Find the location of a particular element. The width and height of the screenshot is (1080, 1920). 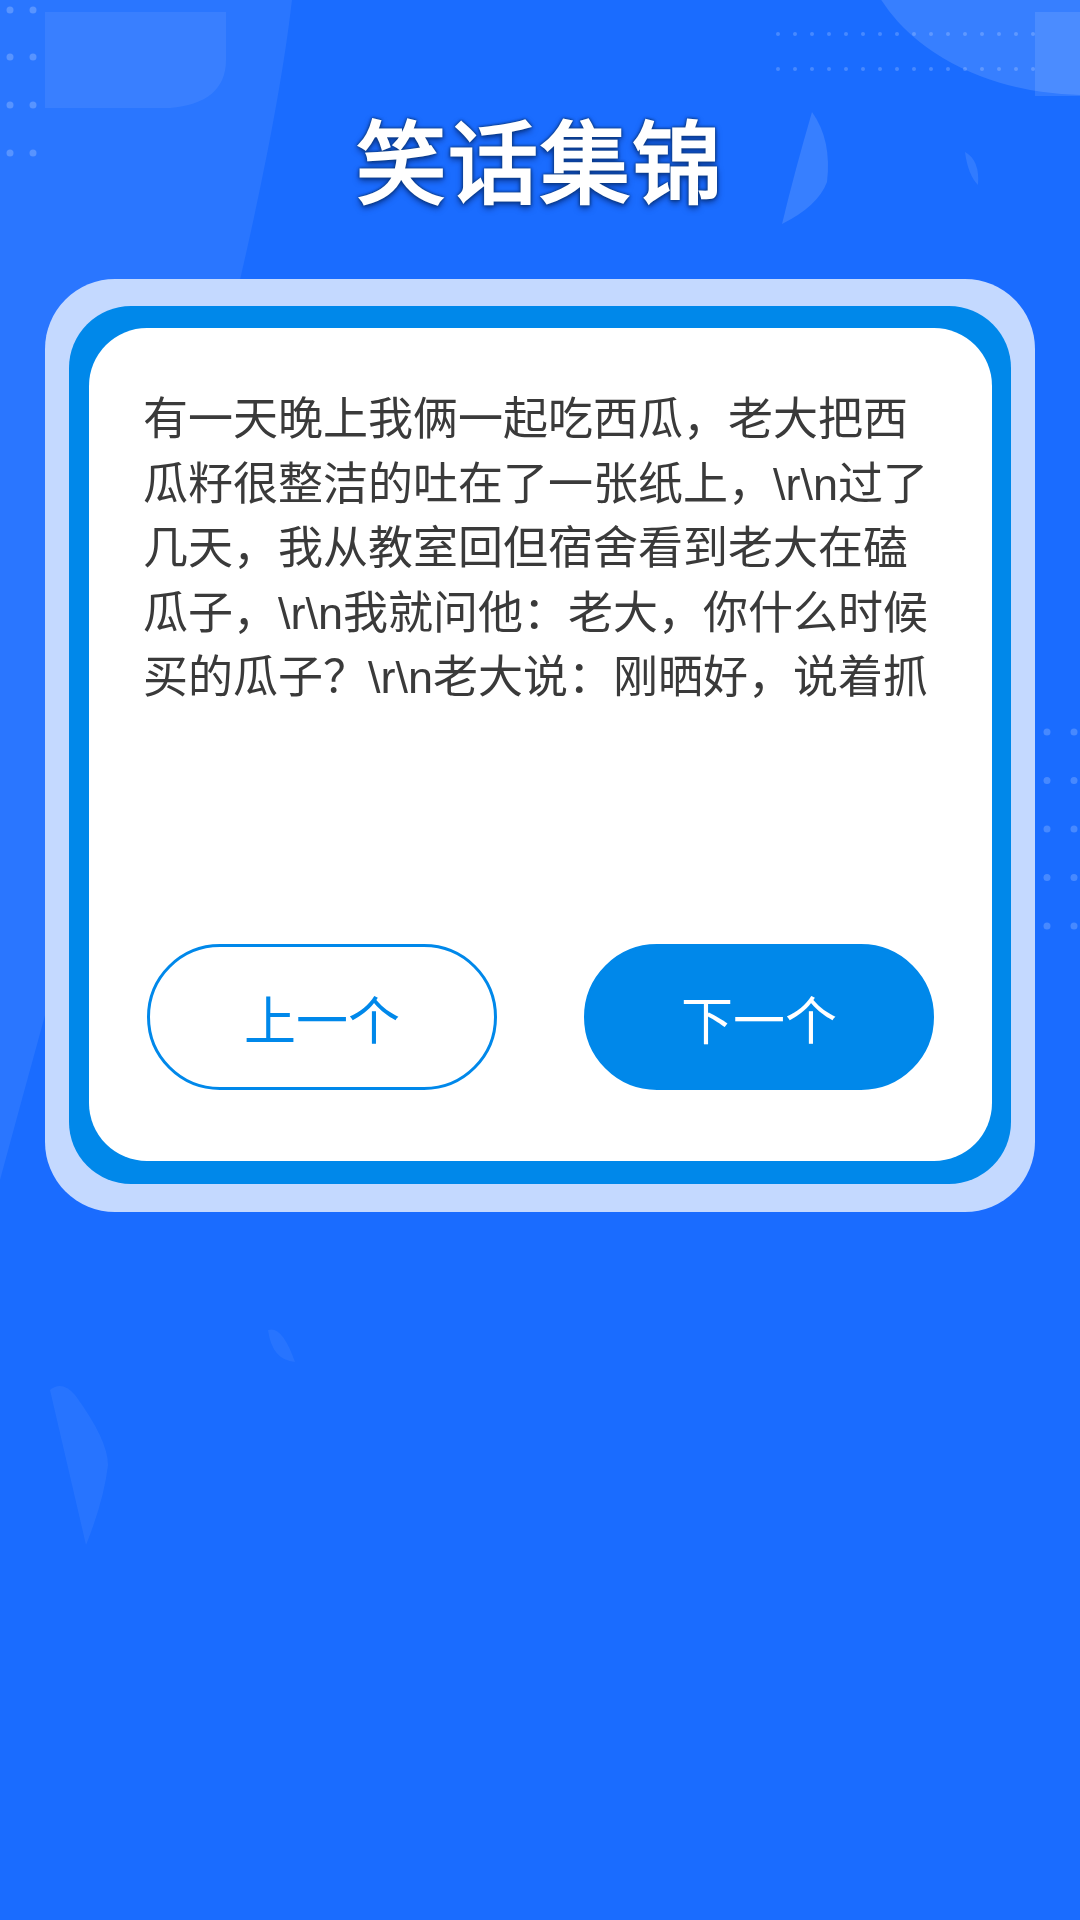

previous-button: 上一个 is located at coordinates (322, 1017).